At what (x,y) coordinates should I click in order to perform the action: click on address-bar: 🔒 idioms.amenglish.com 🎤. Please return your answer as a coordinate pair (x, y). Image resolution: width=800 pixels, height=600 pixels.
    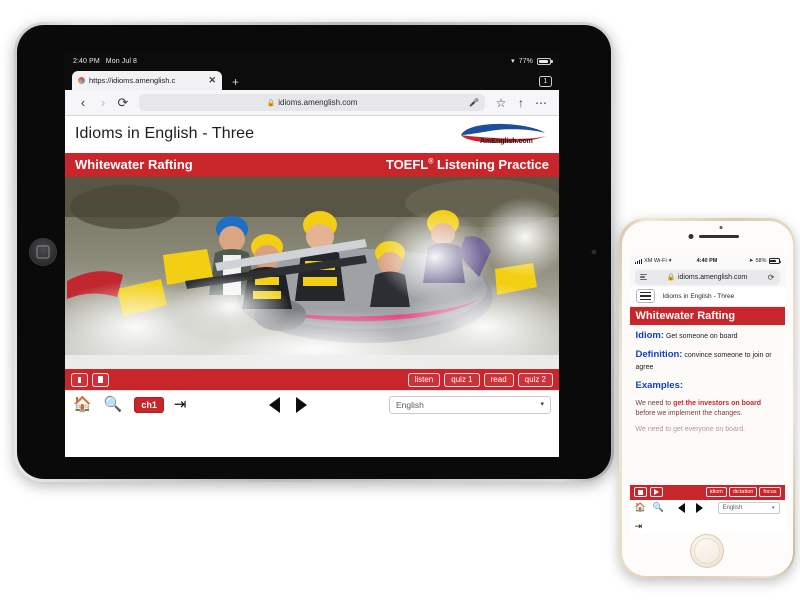
    Looking at the image, I should click on (312, 102).